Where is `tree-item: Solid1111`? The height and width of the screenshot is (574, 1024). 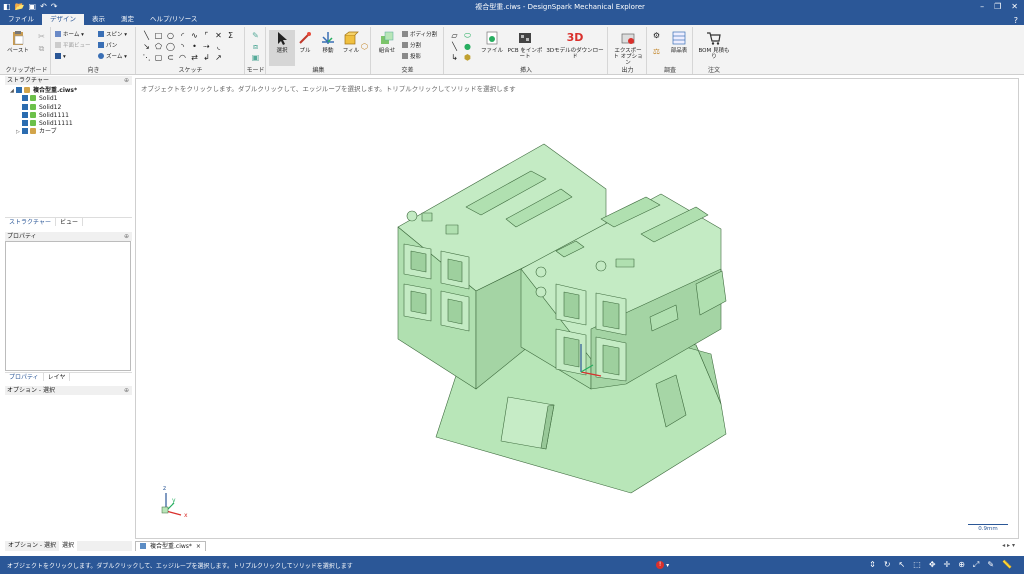
tree-item: Solid1111 is located at coordinates (70, 115).